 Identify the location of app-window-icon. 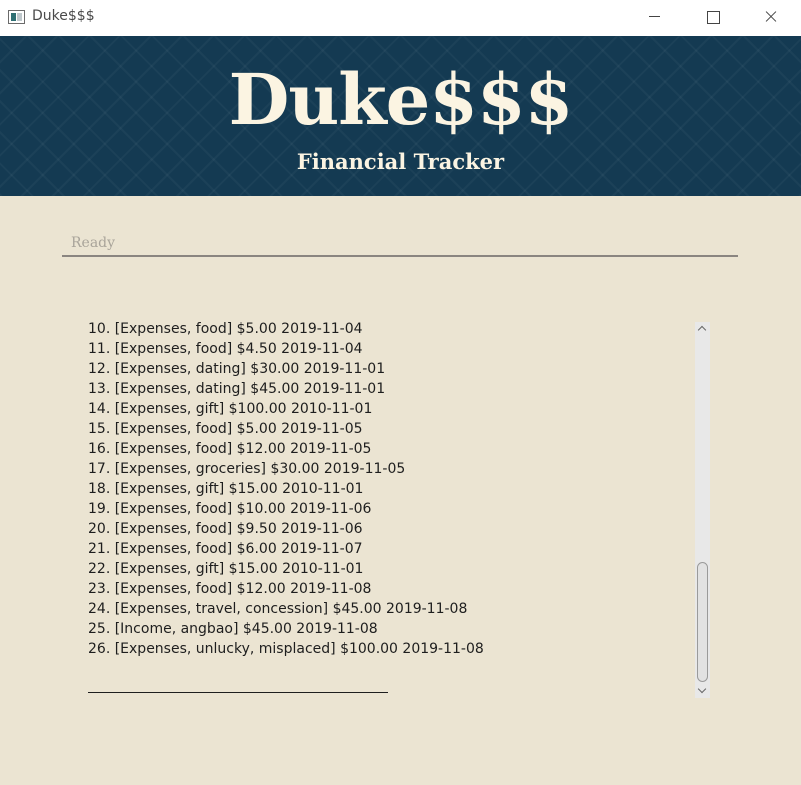
(16, 17).